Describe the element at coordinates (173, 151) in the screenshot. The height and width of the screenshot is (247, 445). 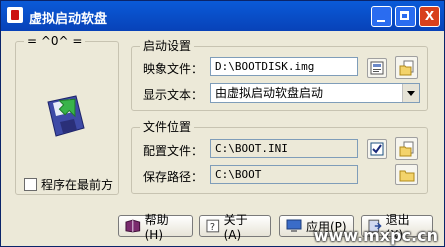
I see `config-file-label: 配置文件：` at that location.